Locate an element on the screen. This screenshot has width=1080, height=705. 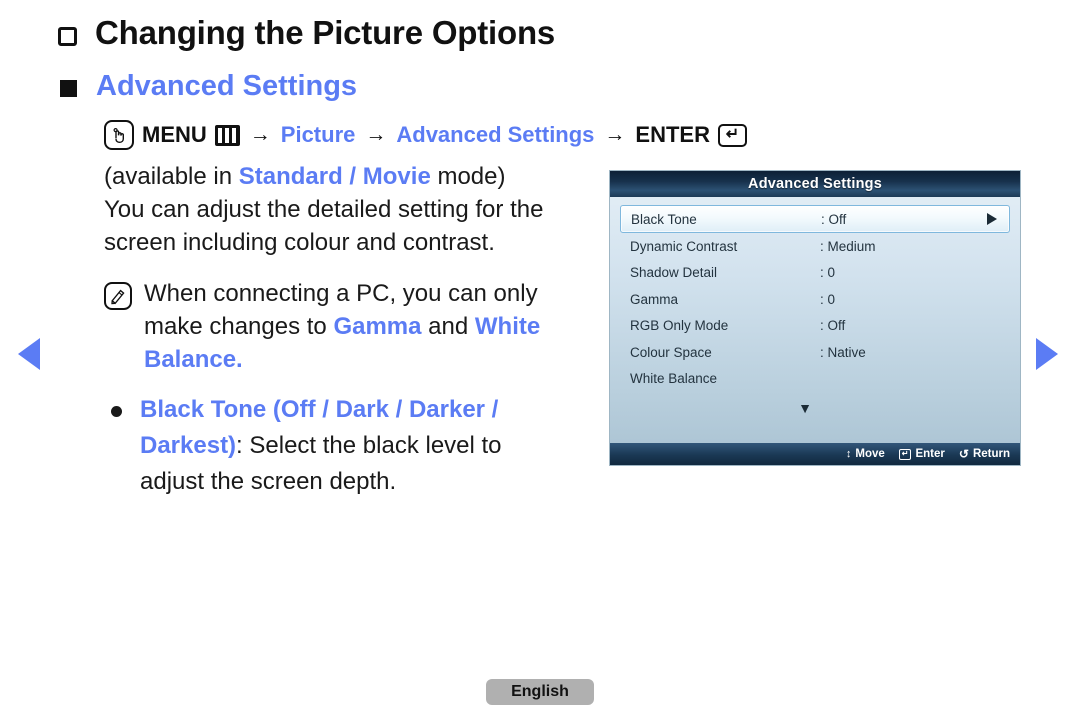
osd-hint-move-label: Move is located at coordinates (870, 454).